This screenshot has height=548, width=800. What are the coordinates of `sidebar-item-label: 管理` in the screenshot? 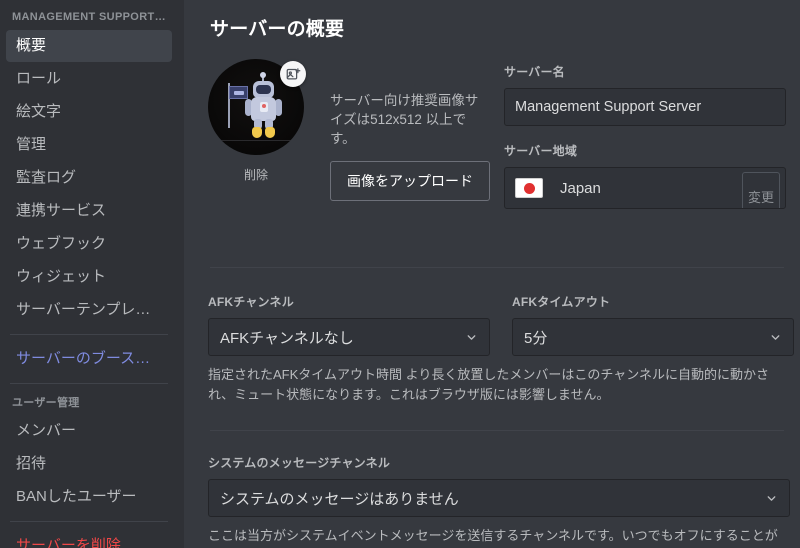 It's located at (31, 144).